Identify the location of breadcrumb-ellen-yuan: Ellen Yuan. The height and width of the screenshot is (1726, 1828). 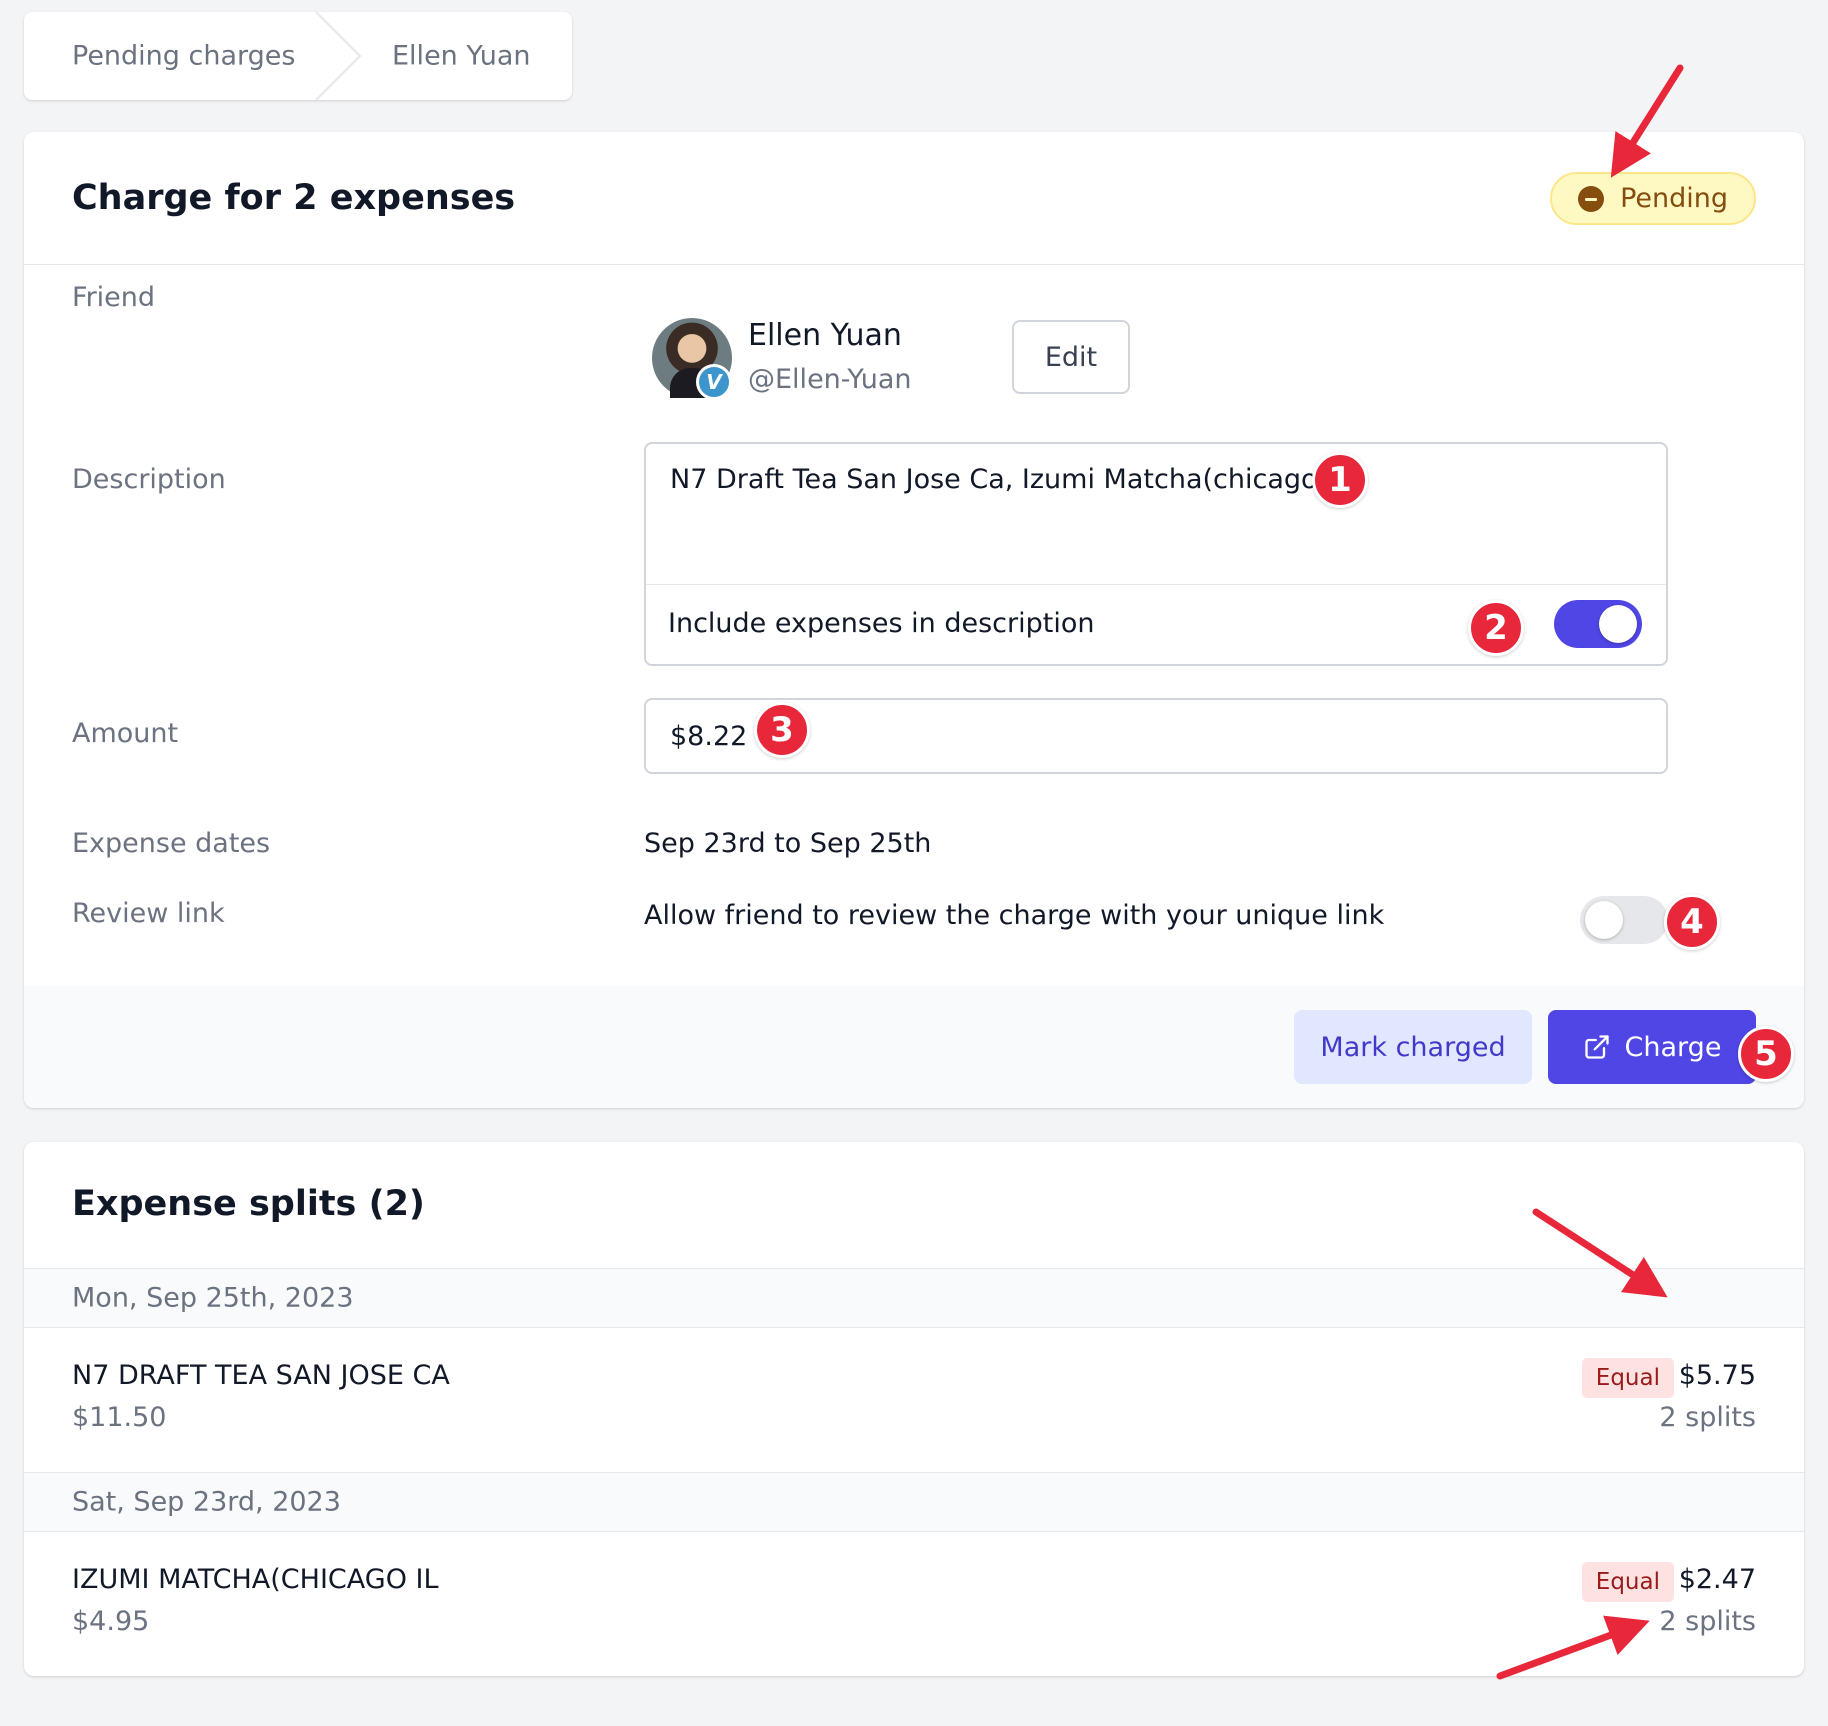
(461, 56).